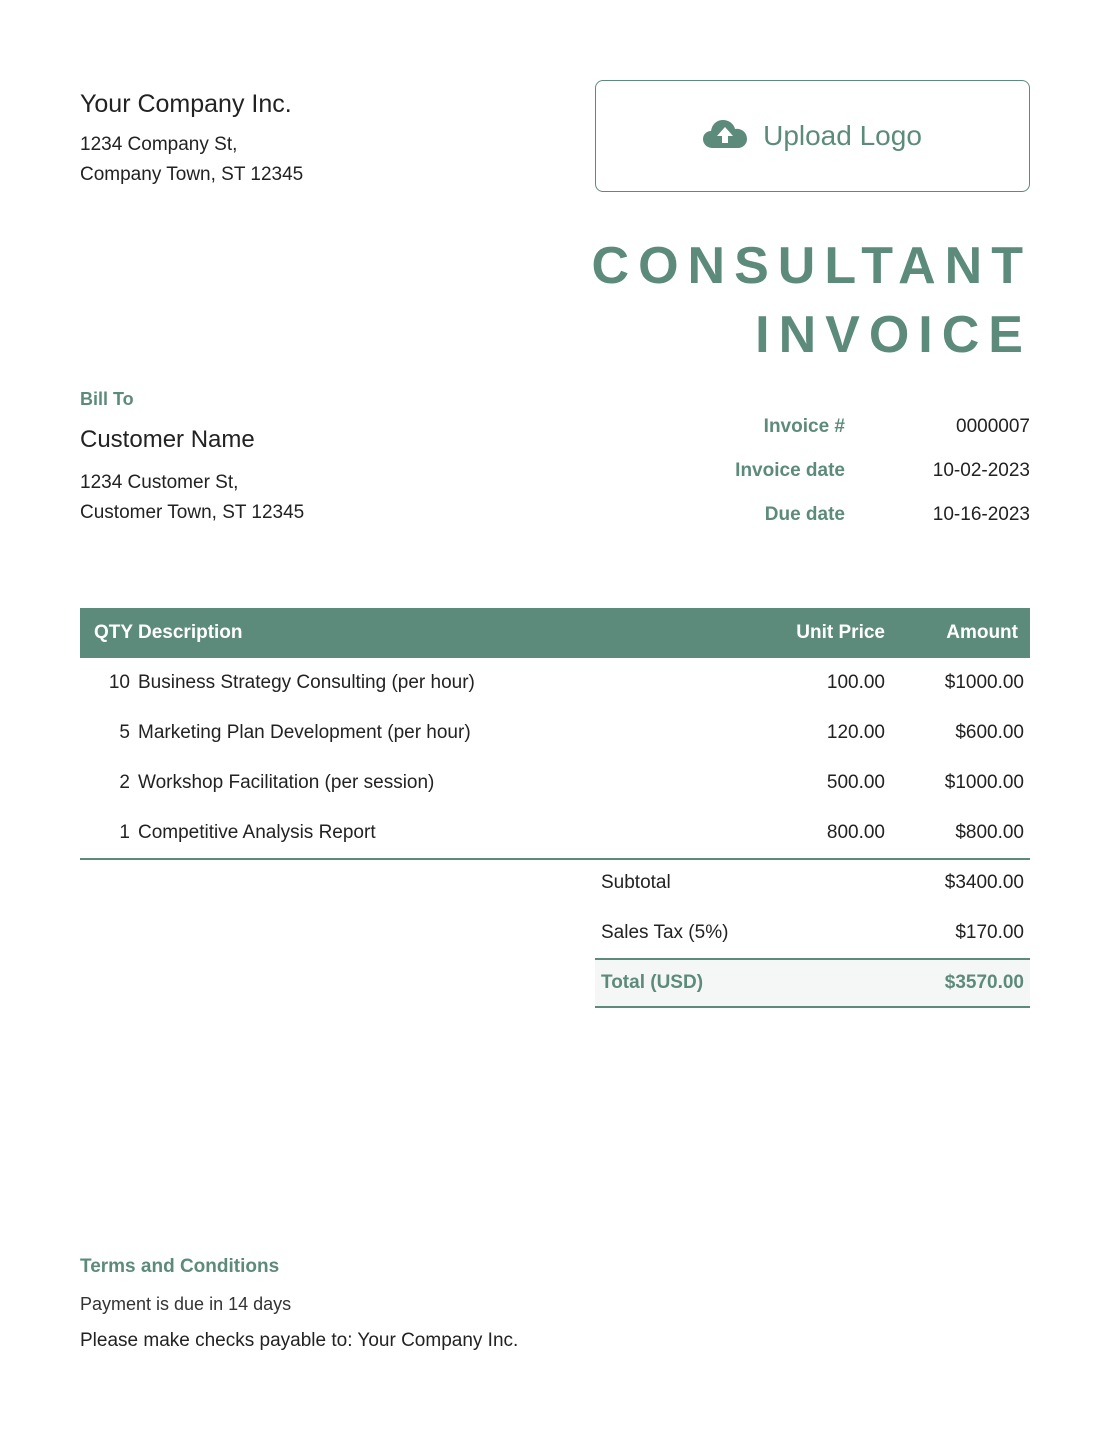 This screenshot has width=1110, height=1436. I want to click on row-unit-price: 500.00, so click(855, 782).